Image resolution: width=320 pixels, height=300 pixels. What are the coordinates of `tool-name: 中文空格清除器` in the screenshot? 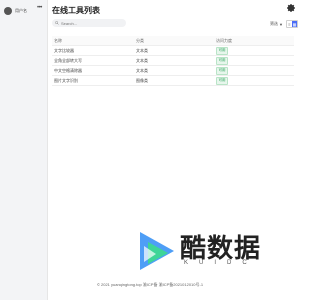 It's located at (94, 71).